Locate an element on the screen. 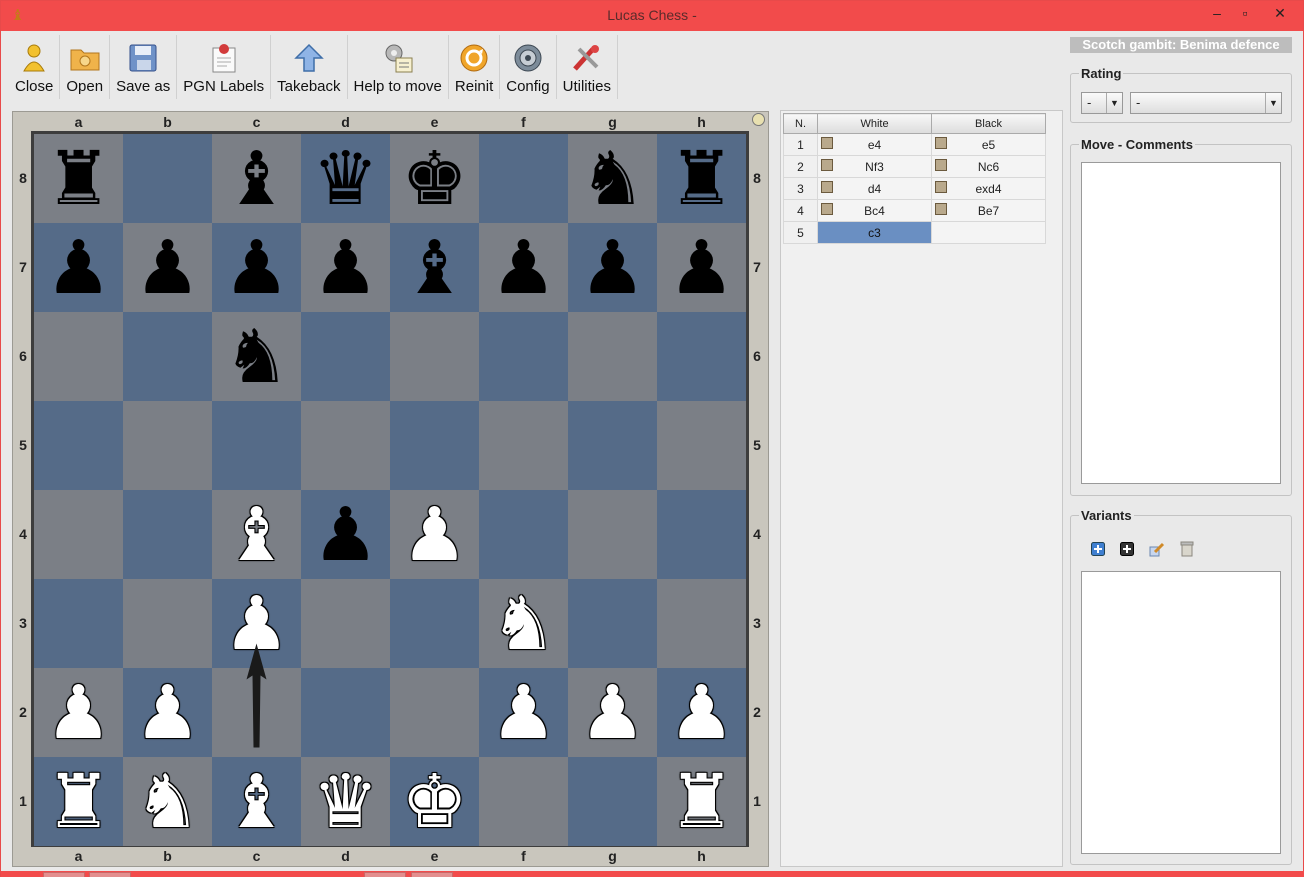 This screenshot has height=877, width=1304. comments-textarea is located at coordinates (1181, 323).